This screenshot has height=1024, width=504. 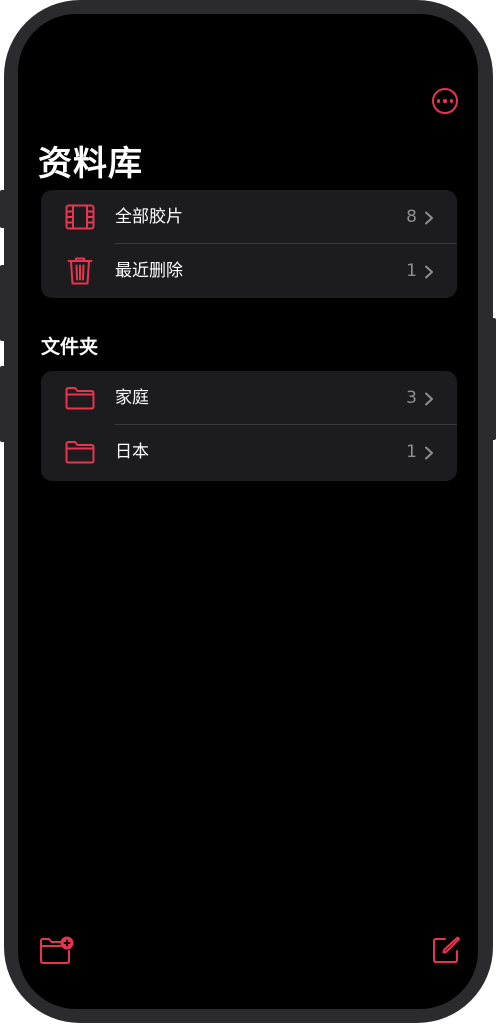 I want to click on more-options-button, so click(x=445, y=101).